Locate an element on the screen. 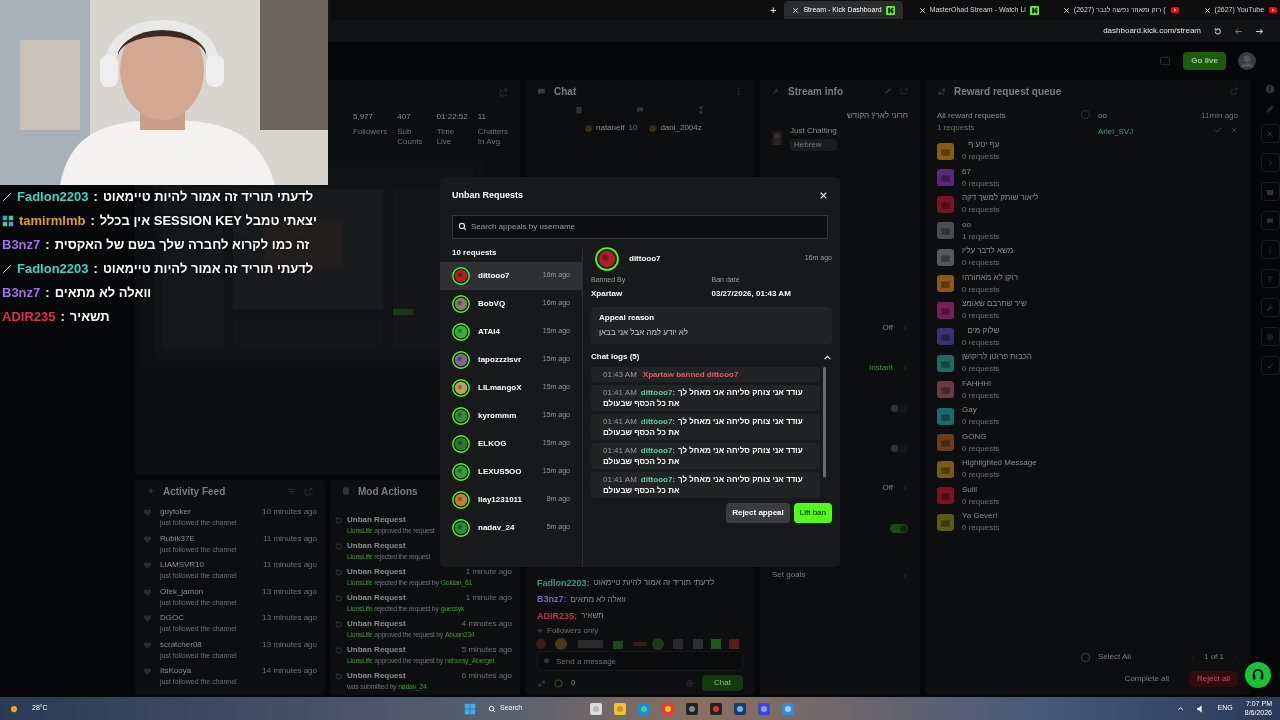 The image size is (1280, 720). search-field: Search appeals by username is located at coordinates (640, 226).